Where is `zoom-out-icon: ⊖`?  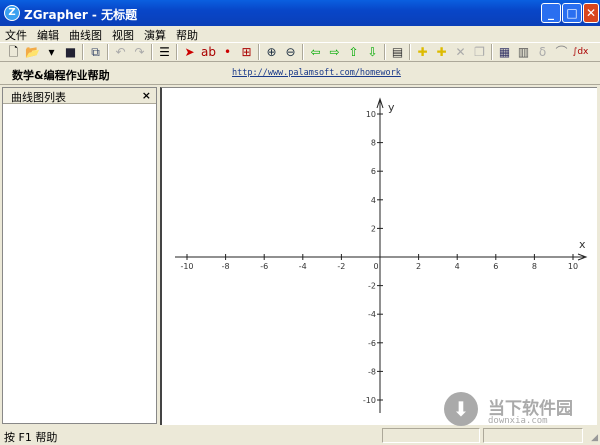
zoom-out-icon: ⊖ is located at coordinates (290, 52).